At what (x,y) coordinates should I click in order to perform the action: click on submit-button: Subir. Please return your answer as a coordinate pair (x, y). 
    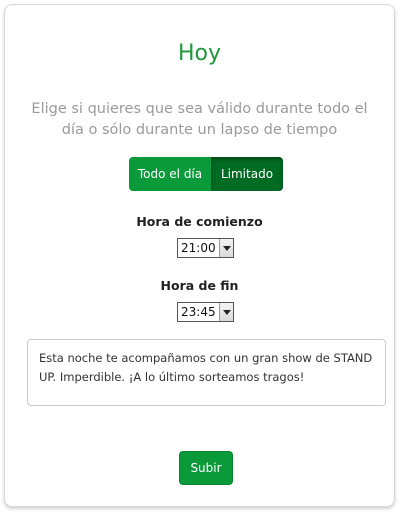
    Looking at the image, I should click on (206, 468).